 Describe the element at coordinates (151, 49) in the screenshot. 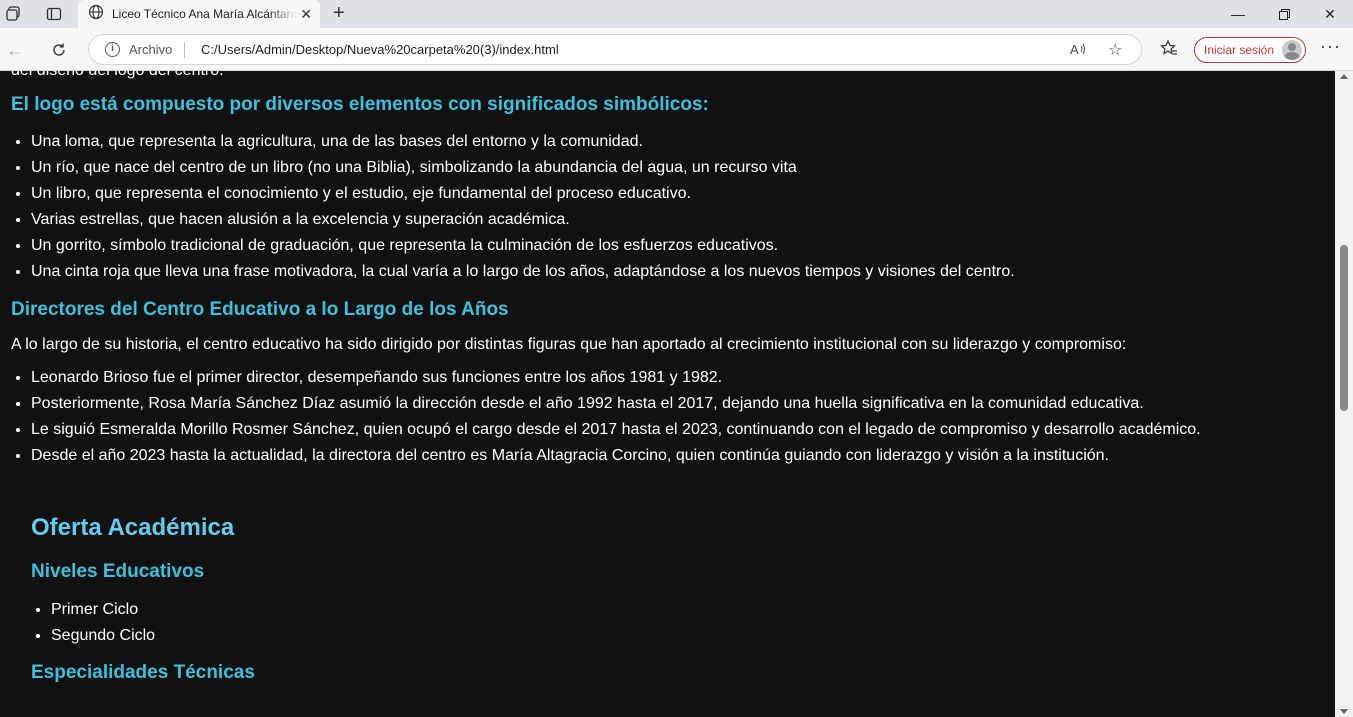

I see `address-scheme-label: Archivo` at that location.